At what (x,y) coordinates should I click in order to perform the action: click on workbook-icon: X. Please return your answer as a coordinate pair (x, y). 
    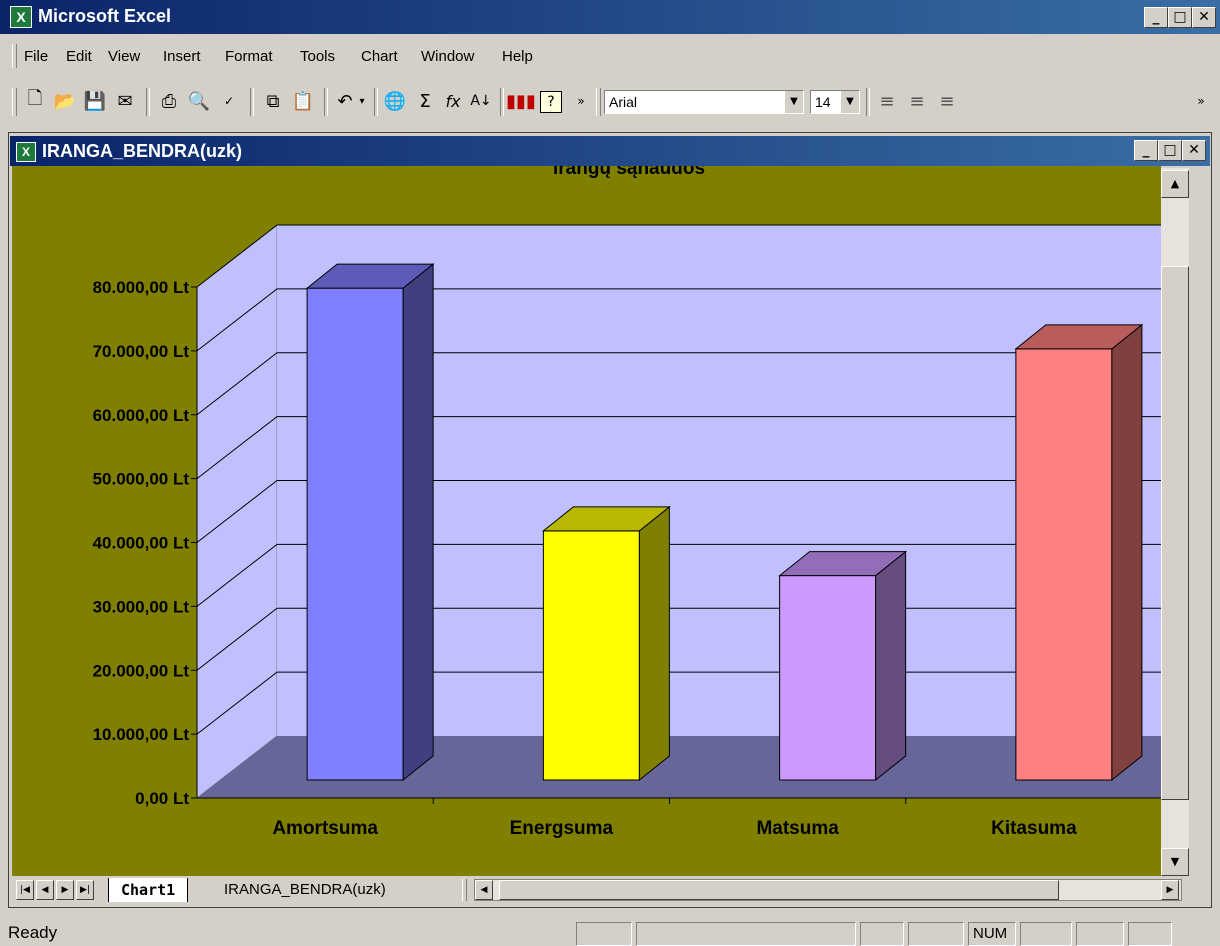
    Looking at the image, I should click on (26, 152).